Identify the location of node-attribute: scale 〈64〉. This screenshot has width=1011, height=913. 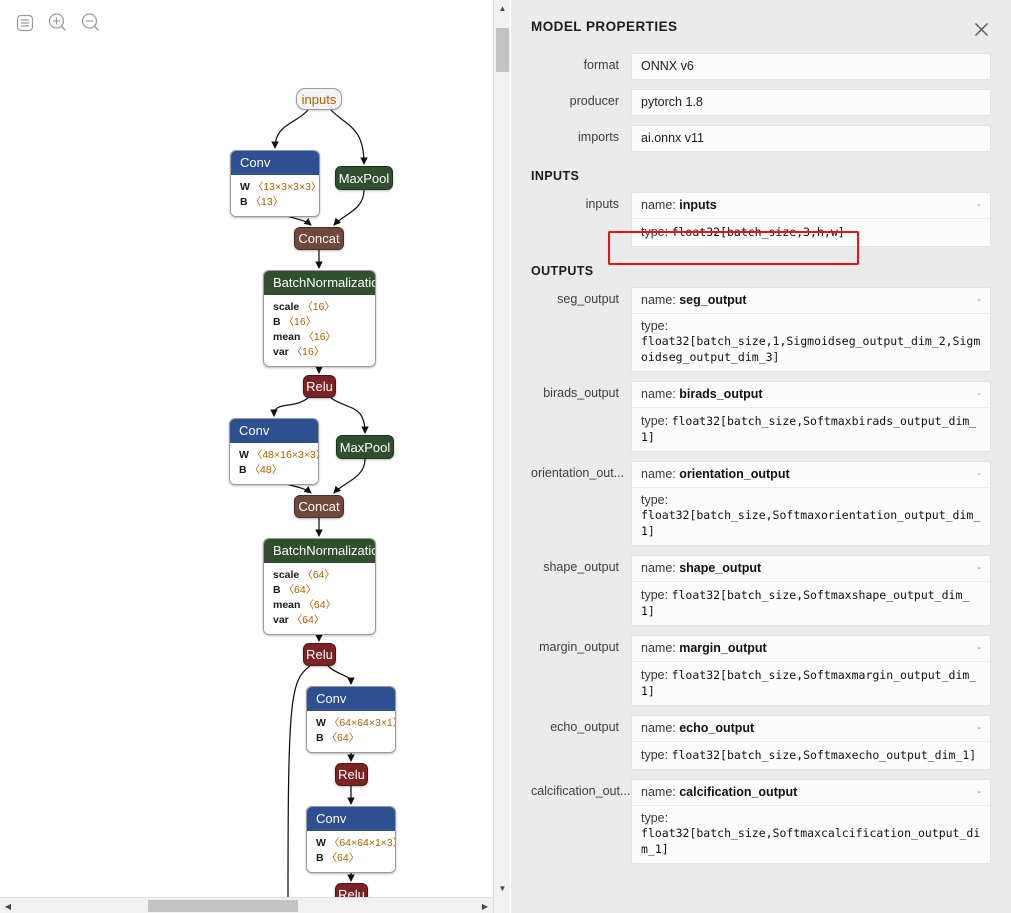
(319, 575).